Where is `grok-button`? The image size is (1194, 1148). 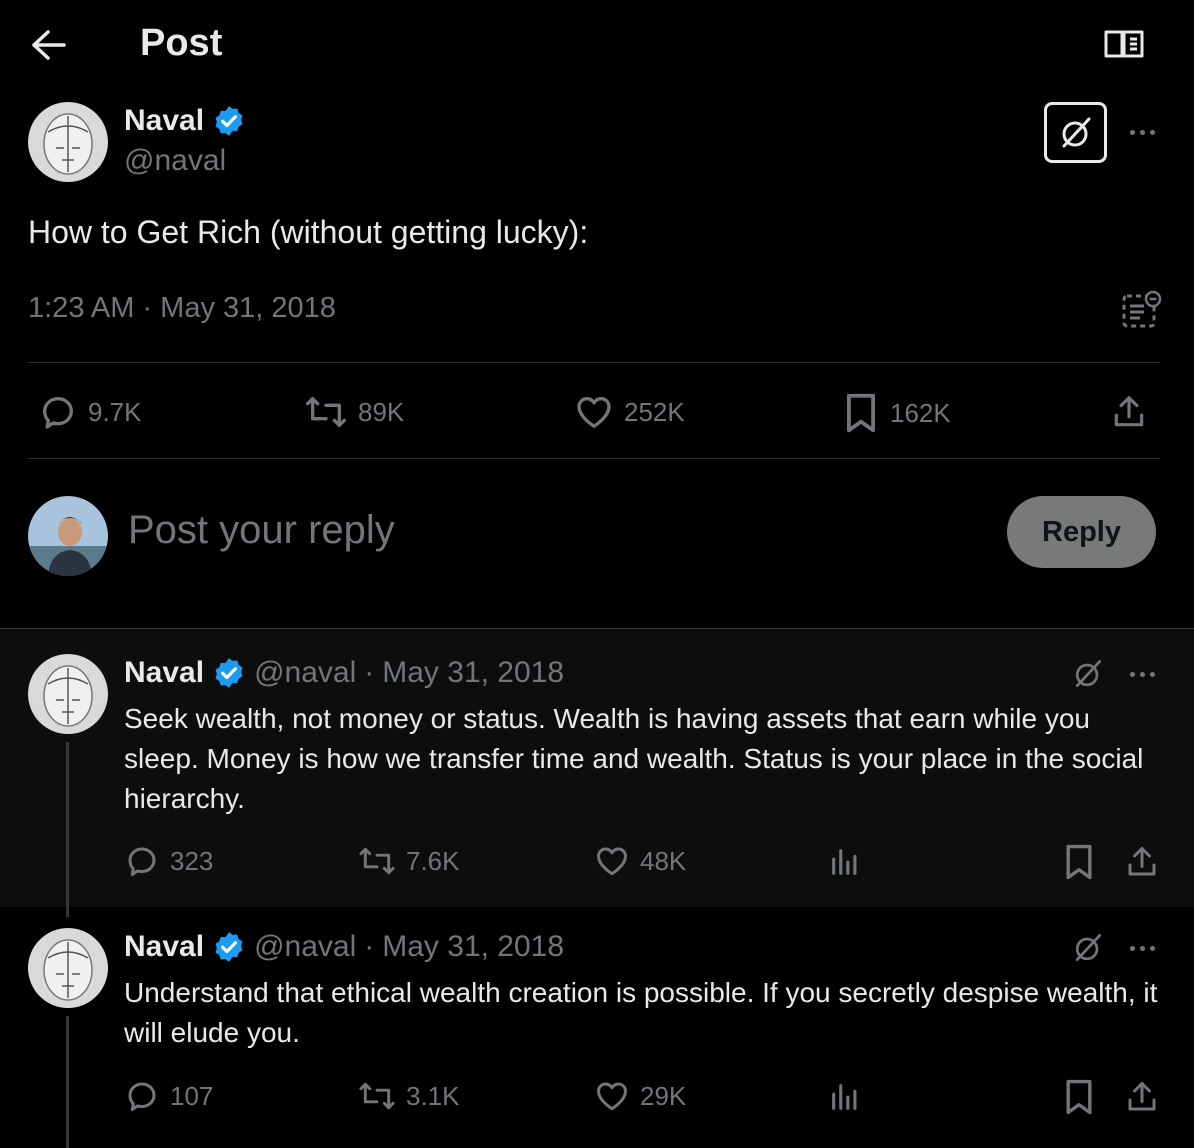 grok-button is located at coordinates (1075, 132).